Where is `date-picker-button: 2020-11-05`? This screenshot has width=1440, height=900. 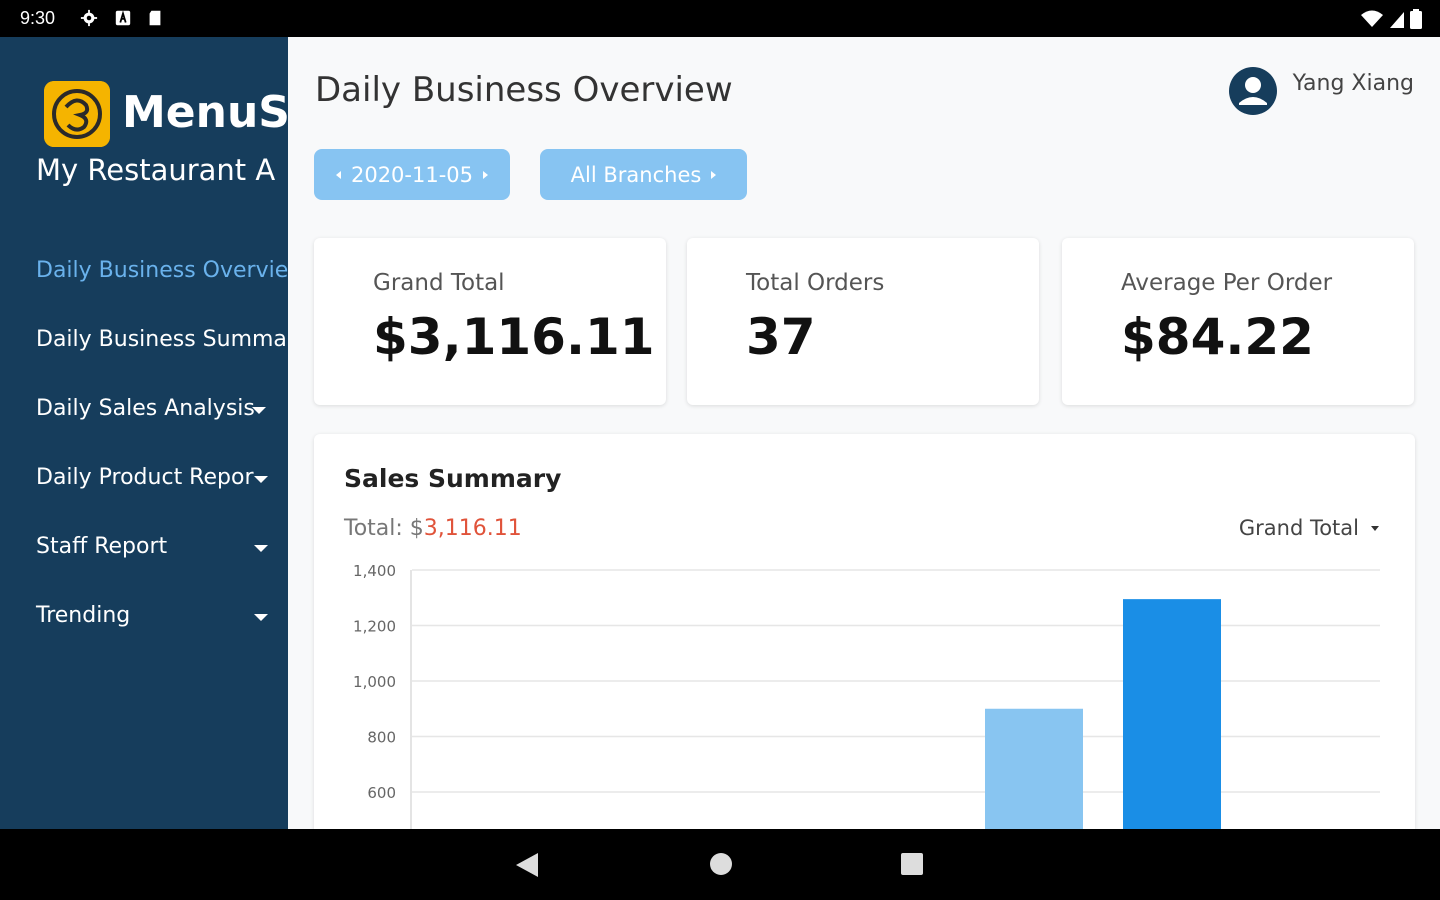 date-picker-button: 2020-11-05 is located at coordinates (412, 174).